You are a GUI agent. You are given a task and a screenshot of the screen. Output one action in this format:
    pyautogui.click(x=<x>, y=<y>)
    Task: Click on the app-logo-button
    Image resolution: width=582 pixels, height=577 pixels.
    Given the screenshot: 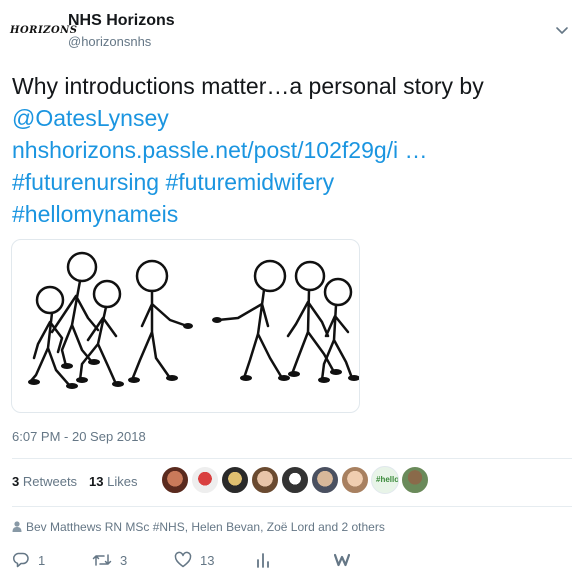 What is the action you would take?
    pyautogui.click(x=346, y=560)
    